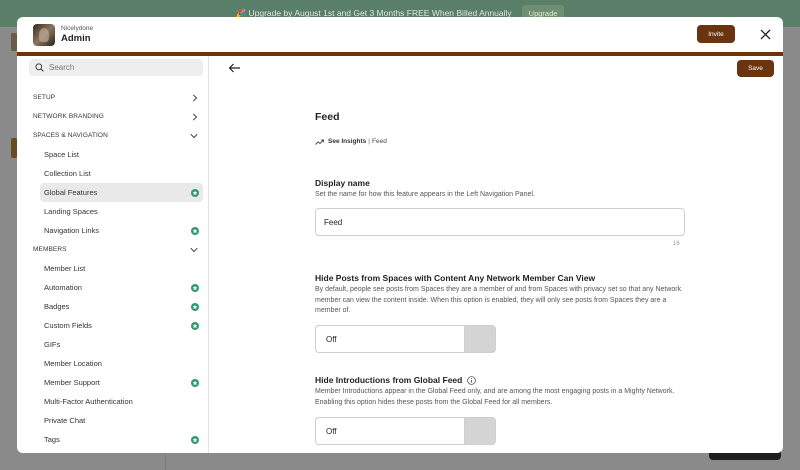 The width and height of the screenshot is (800, 470). I want to click on sidebar-item-label: Multi-Factor Authentication, so click(88, 401).